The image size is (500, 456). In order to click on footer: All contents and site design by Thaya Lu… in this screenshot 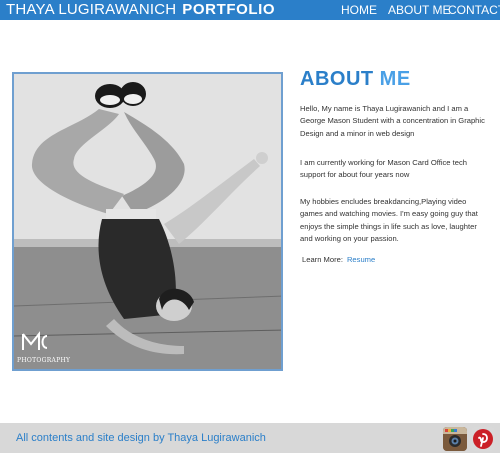, I will do `click(250, 438)`.